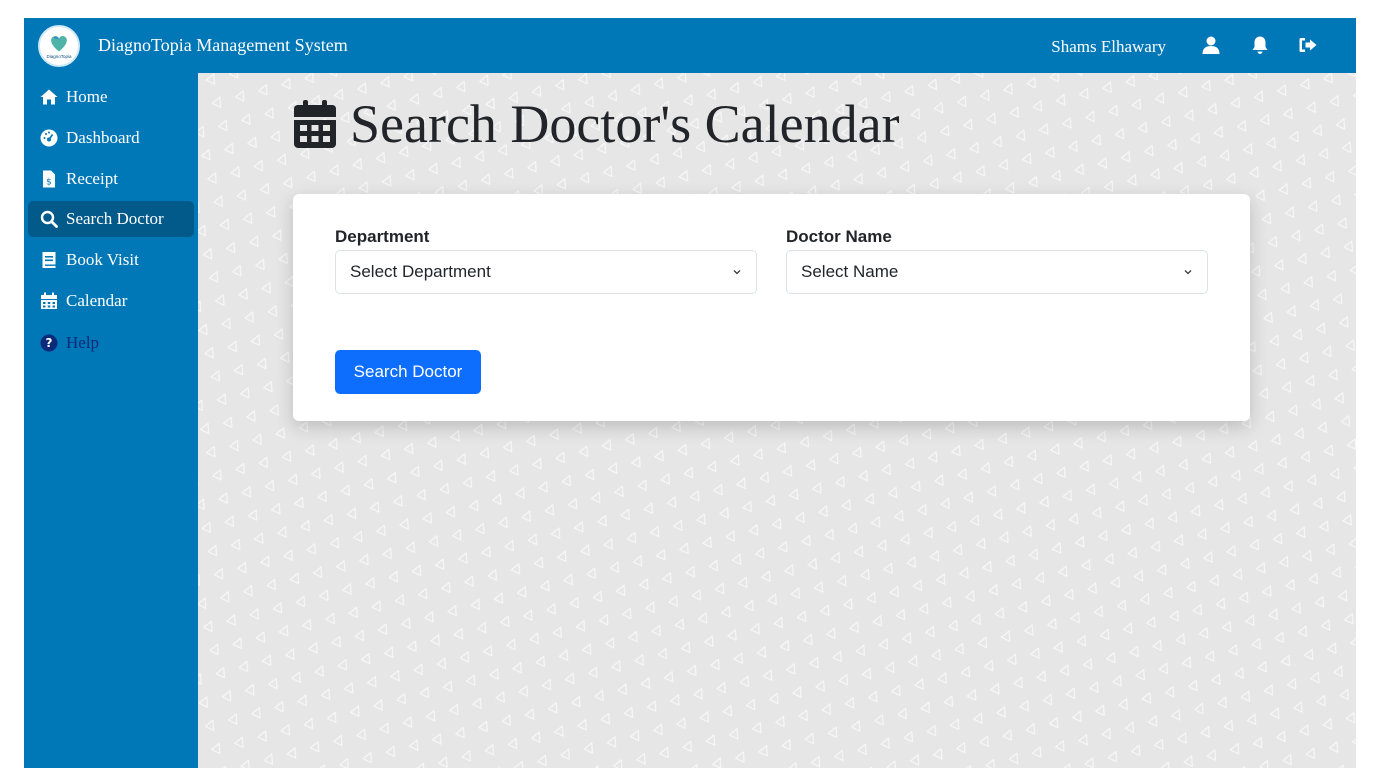 The width and height of the screenshot is (1379, 776). Describe the element at coordinates (49, 260) in the screenshot. I see `book-icon` at that location.